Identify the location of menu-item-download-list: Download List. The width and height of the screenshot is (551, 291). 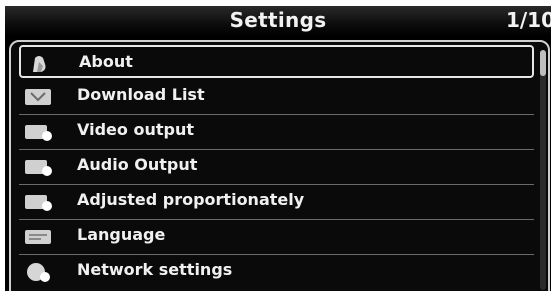
(276, 97).